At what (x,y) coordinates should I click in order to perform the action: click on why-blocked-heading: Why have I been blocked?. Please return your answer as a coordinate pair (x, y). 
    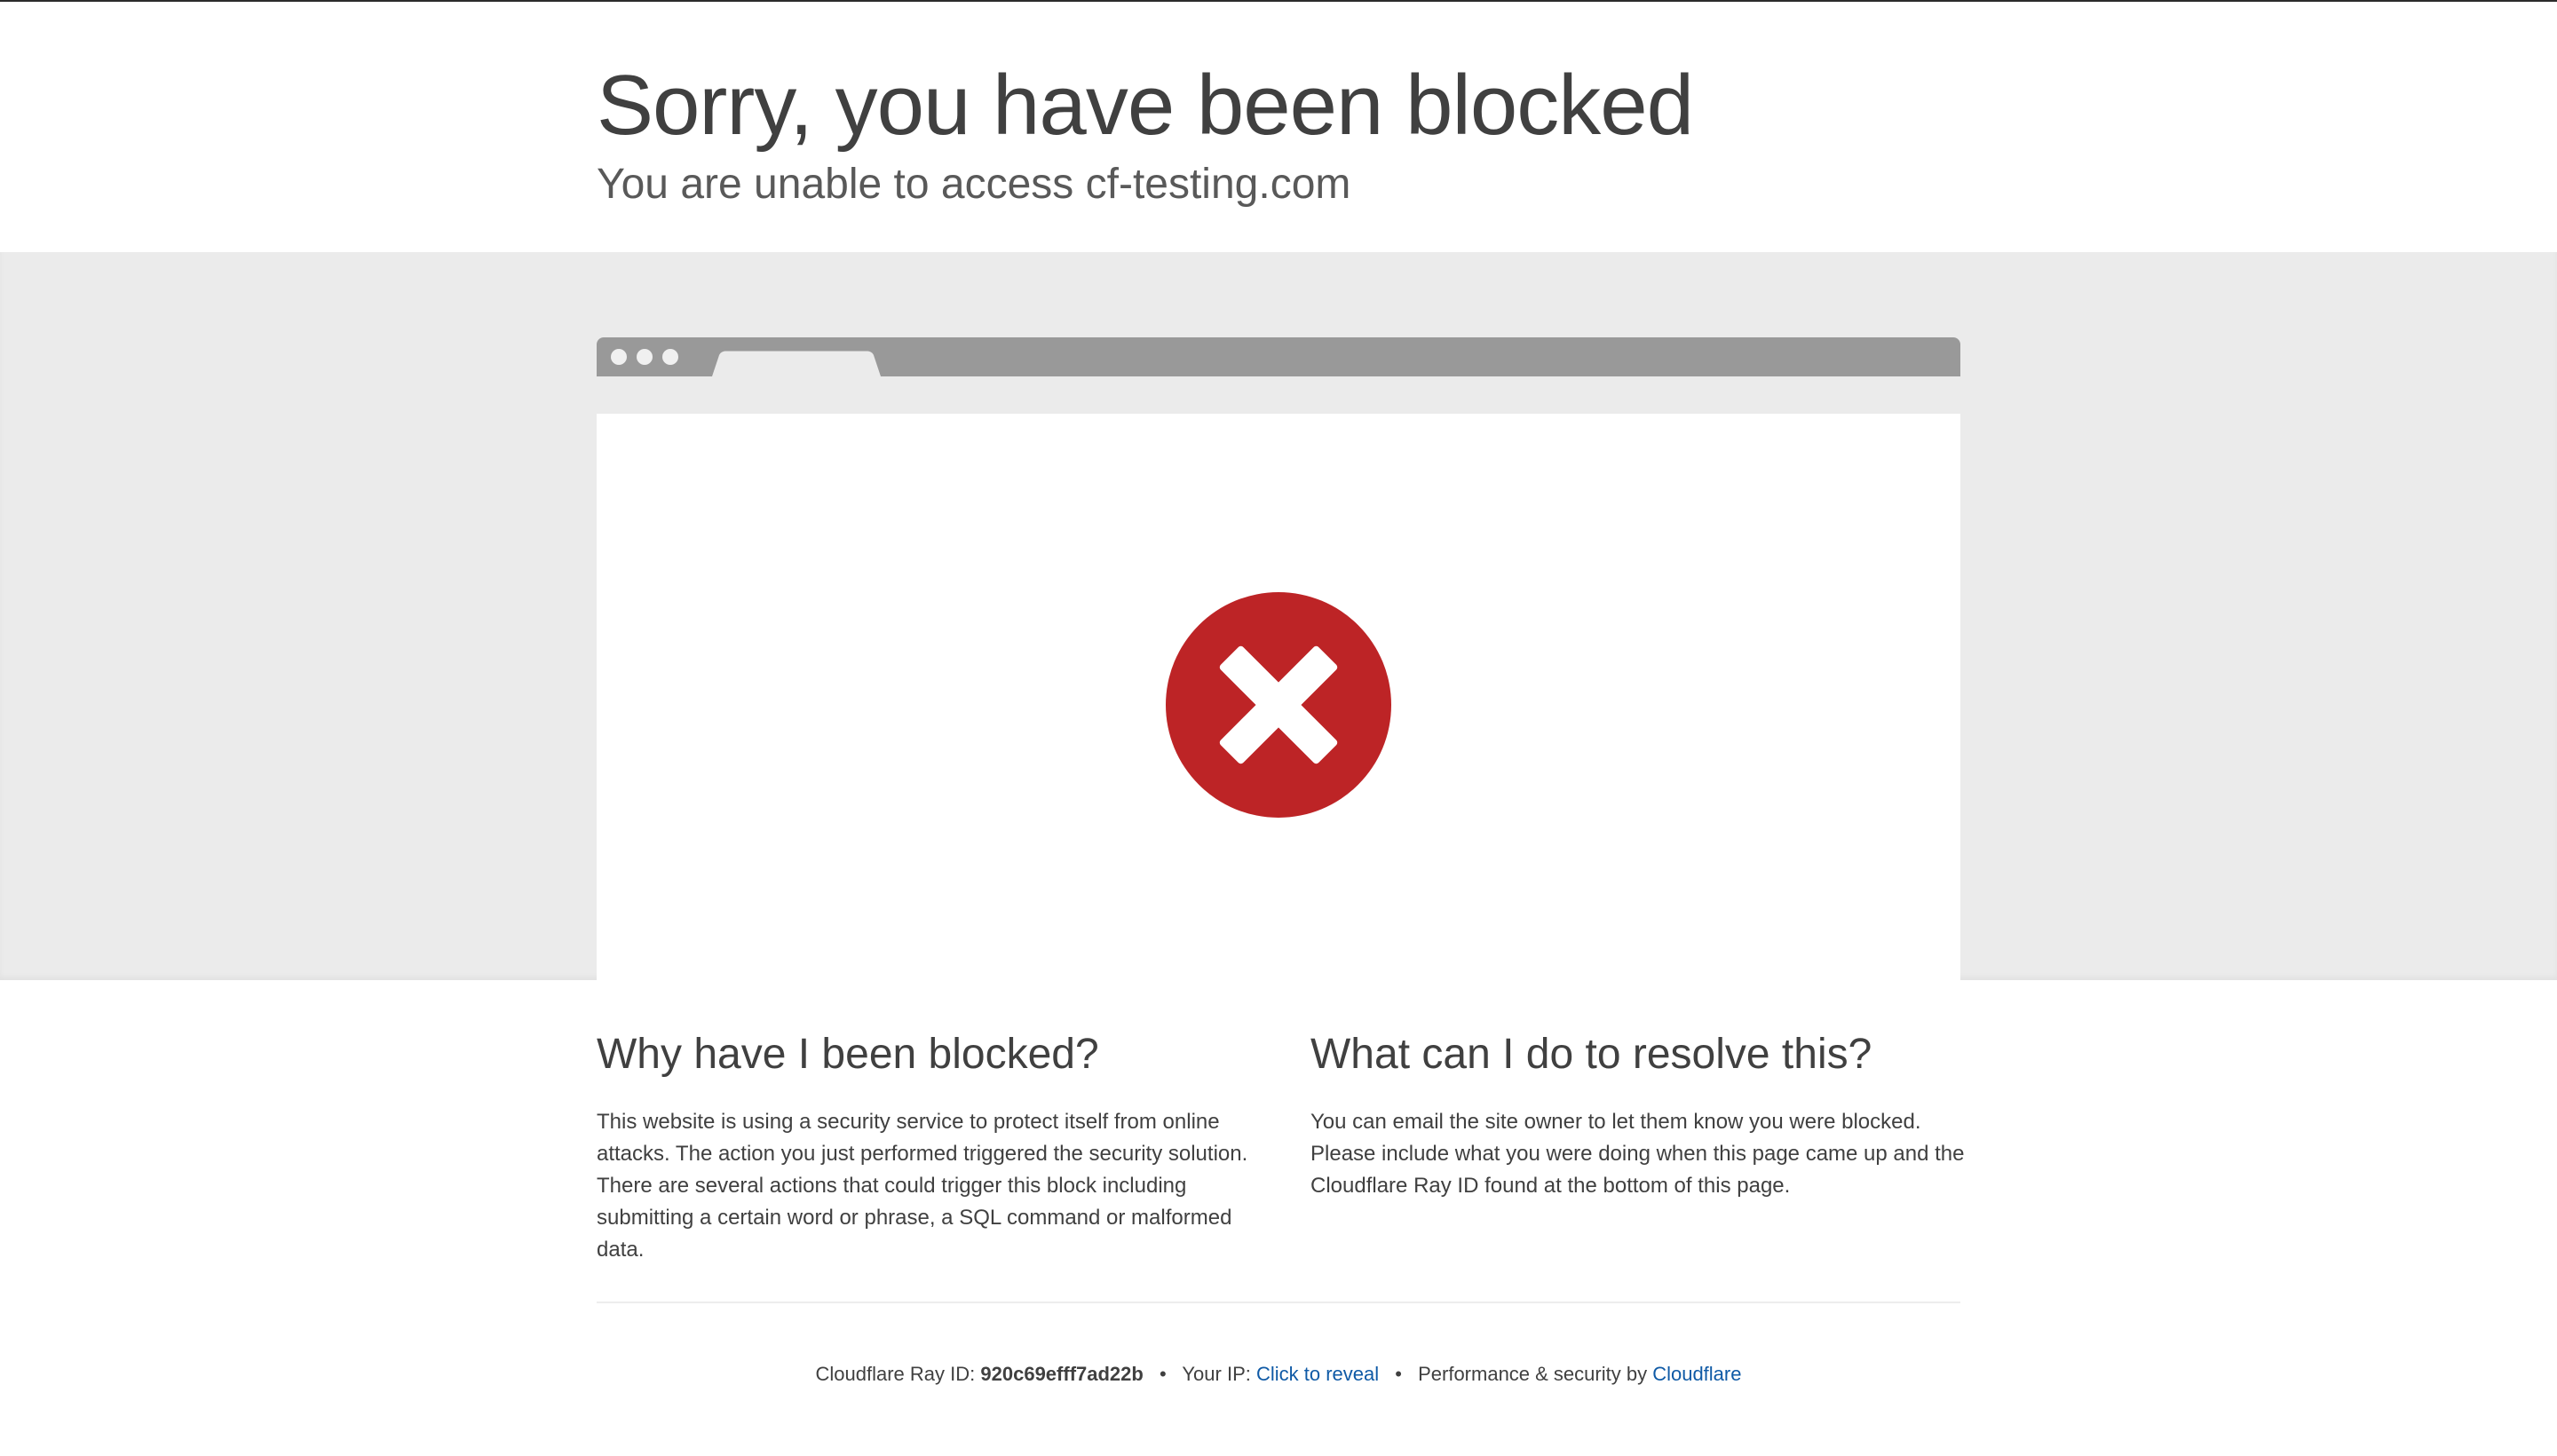
    Looking at the image, I should click on (848, 1054).